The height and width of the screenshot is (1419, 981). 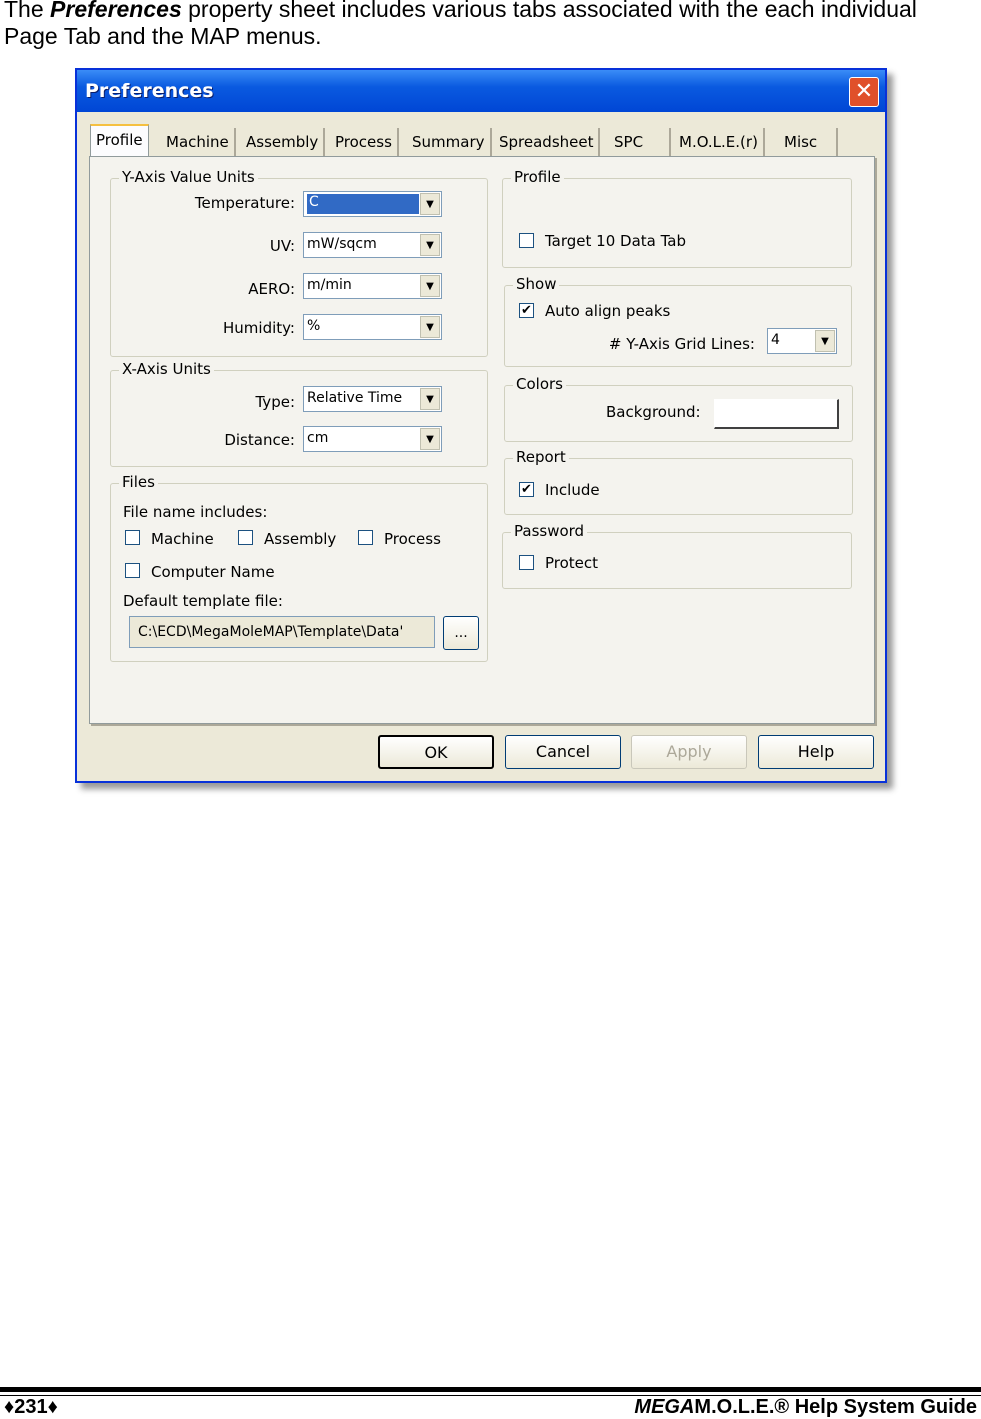 I want to click on profile-group: Profile Target 10 Data Tab, so click(x=677, y=218).